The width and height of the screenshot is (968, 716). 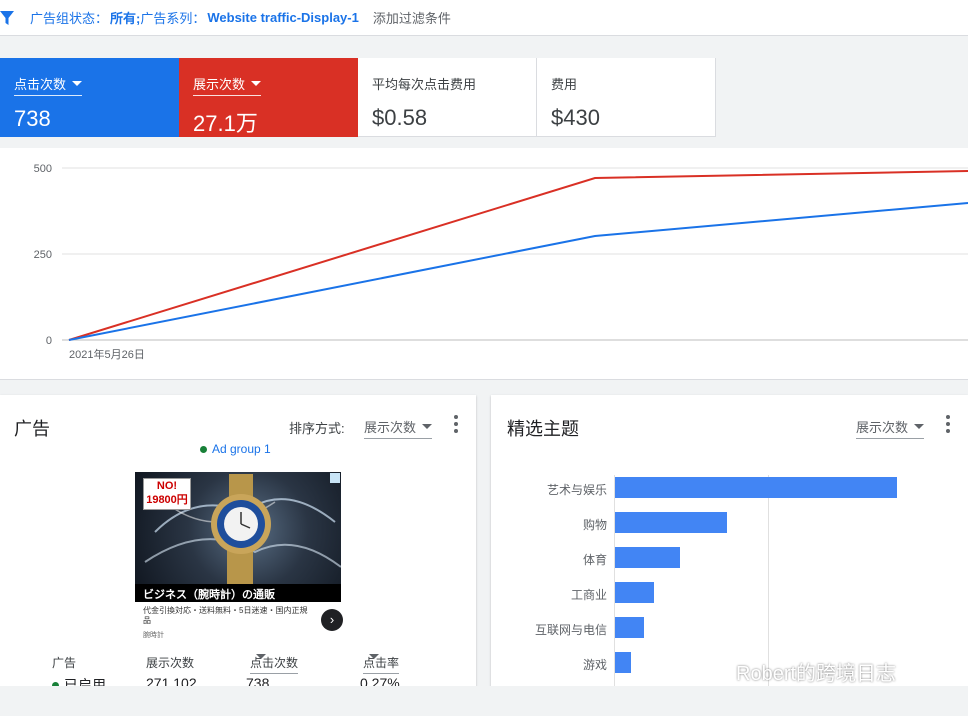 I want to click on bar-label: 体育, so click(x=594, y=560).